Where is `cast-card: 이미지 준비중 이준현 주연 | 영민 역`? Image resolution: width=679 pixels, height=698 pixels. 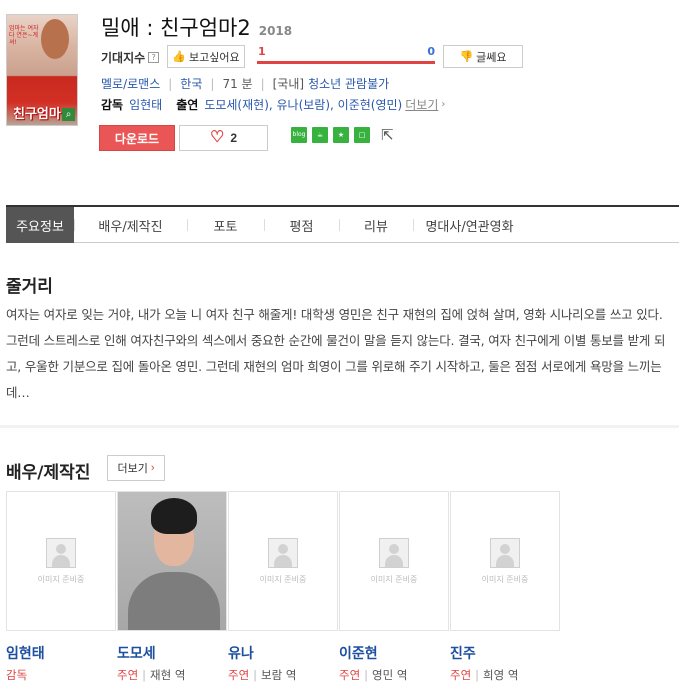 cast-card: 이미지 준비중 이준현 주연 | 영민 역 is located at coordinates (394, 587).